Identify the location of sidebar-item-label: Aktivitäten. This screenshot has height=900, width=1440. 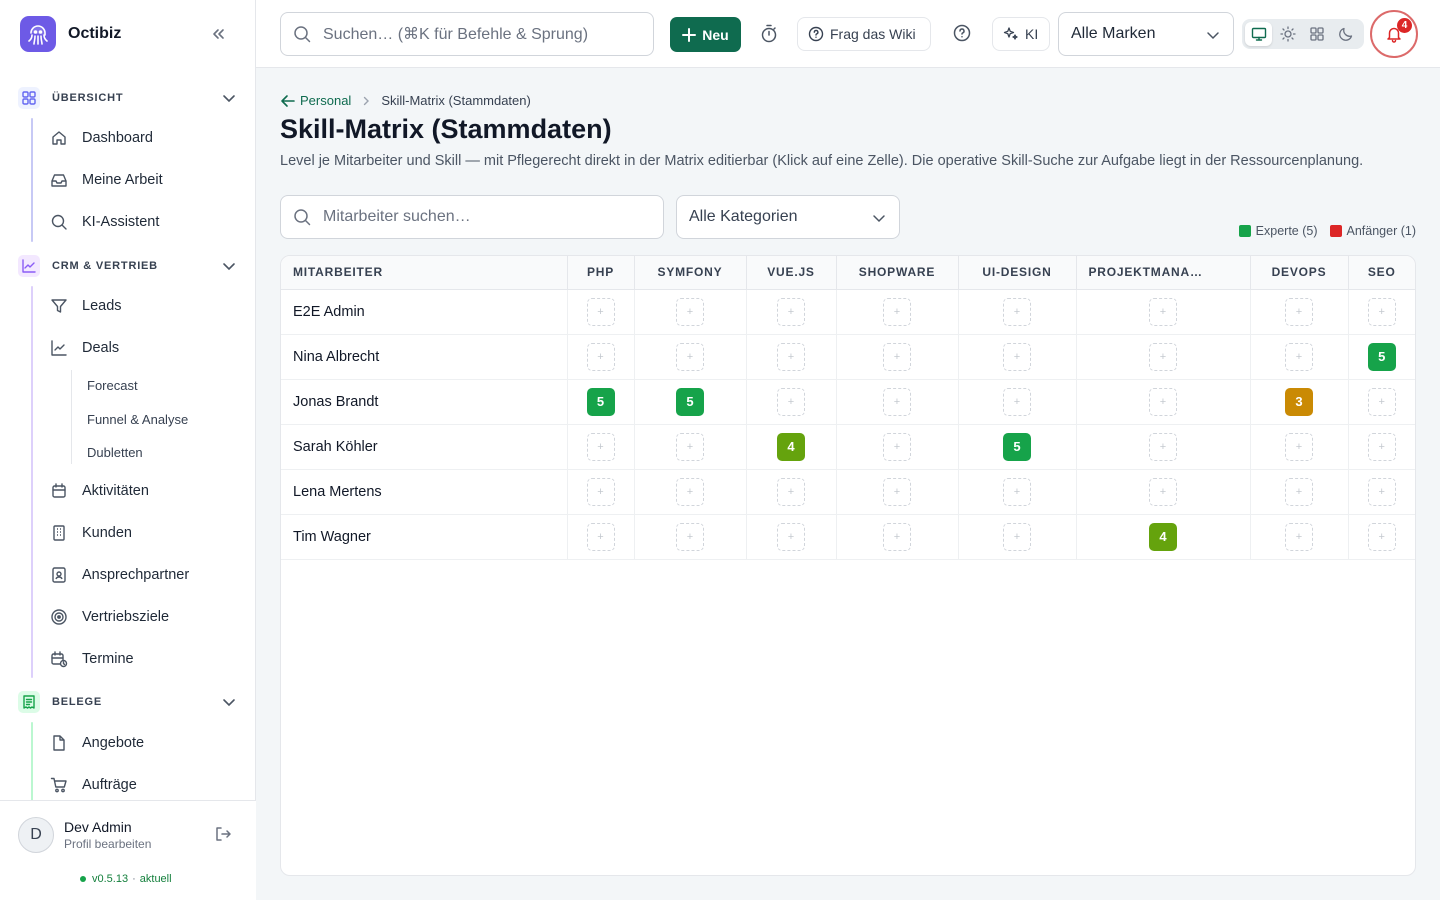
(115, 491).